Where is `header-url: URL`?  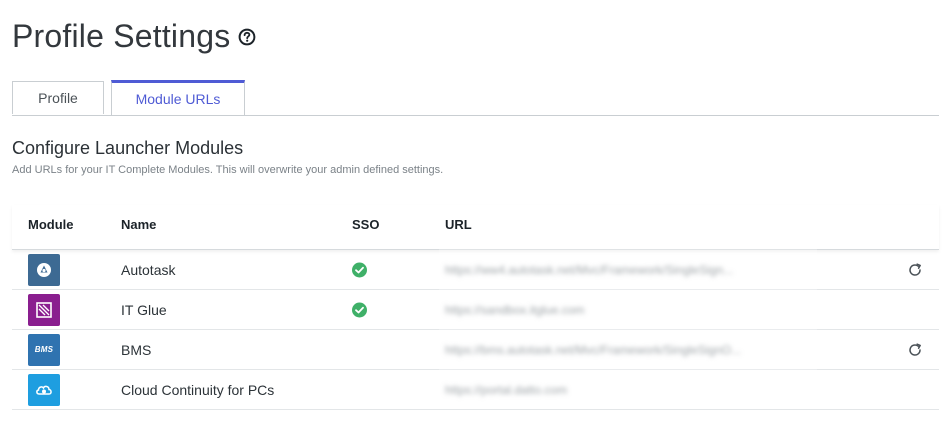 header-url: URL is located at coordinates (458, 224).